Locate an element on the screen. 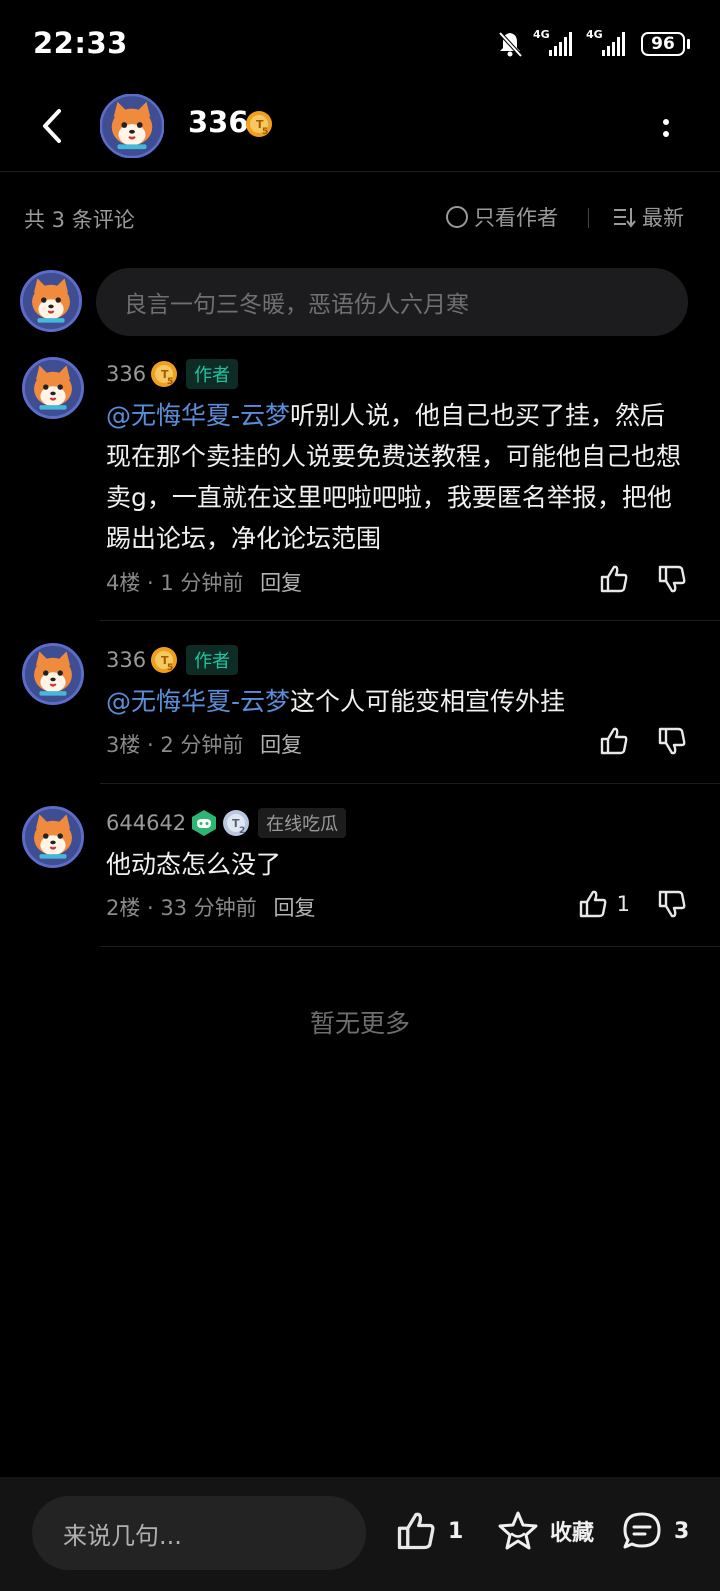  circle-icon is located at coordinates (457, 217).